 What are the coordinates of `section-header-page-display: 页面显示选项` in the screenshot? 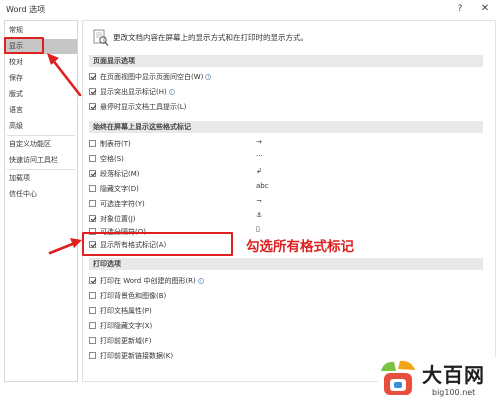 It's located at (286, 61).